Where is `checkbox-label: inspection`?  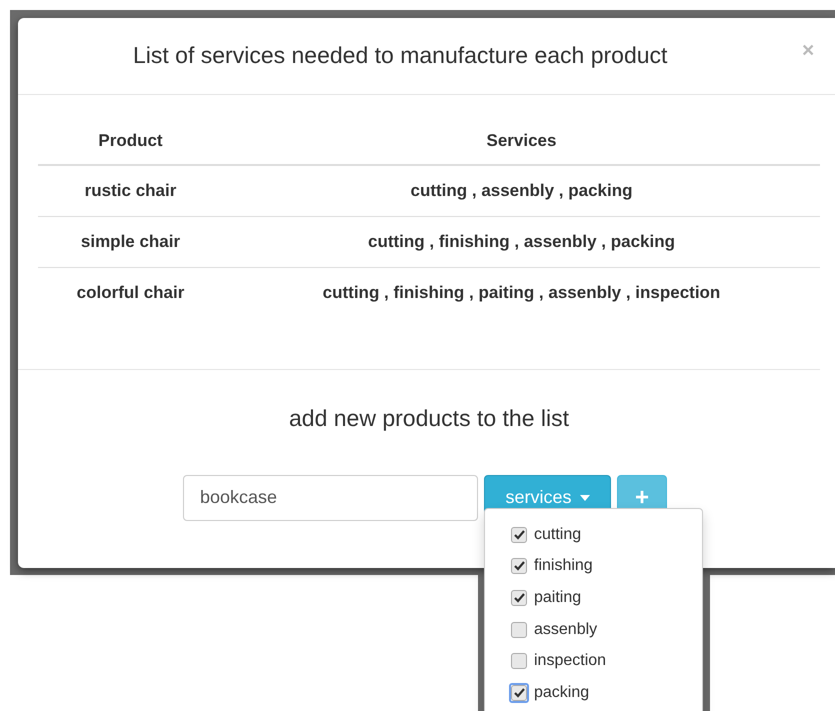
checkbox-label: inspection is located at coordinates (570, 661).